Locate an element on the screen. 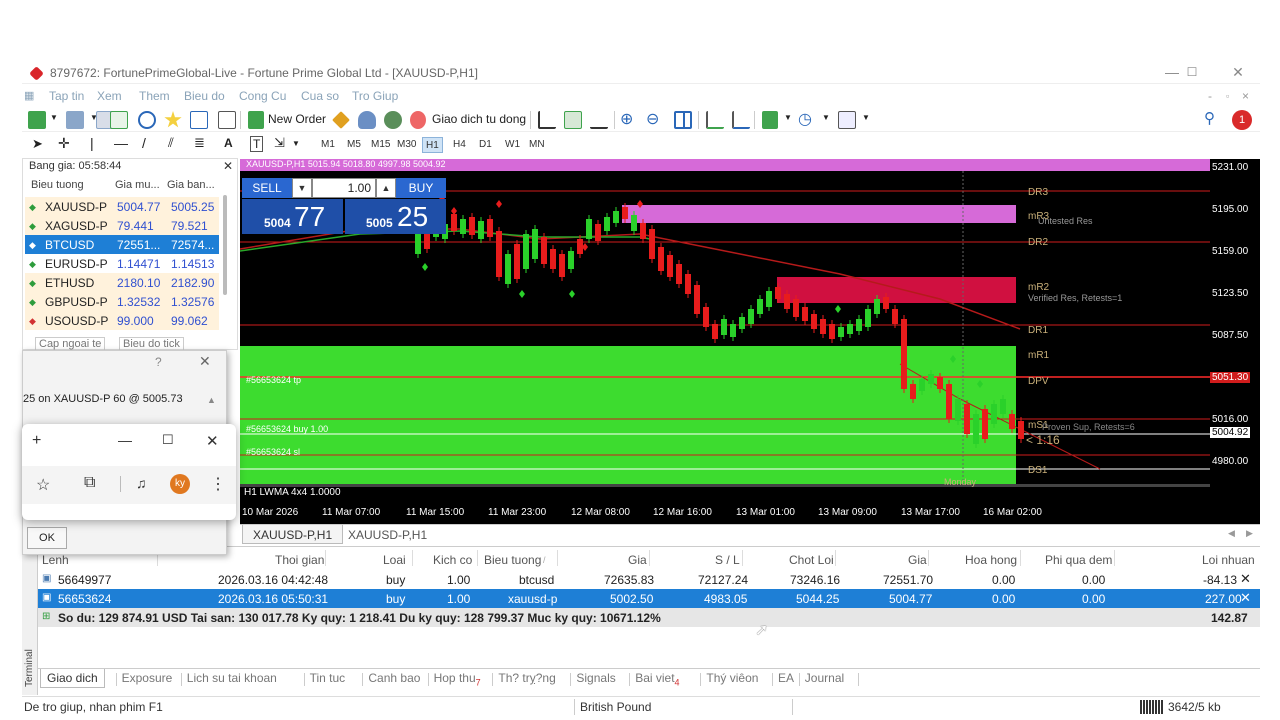 This screenshot has width=1280, height=720. candlestick-icon is located at coordinates (573, 120).